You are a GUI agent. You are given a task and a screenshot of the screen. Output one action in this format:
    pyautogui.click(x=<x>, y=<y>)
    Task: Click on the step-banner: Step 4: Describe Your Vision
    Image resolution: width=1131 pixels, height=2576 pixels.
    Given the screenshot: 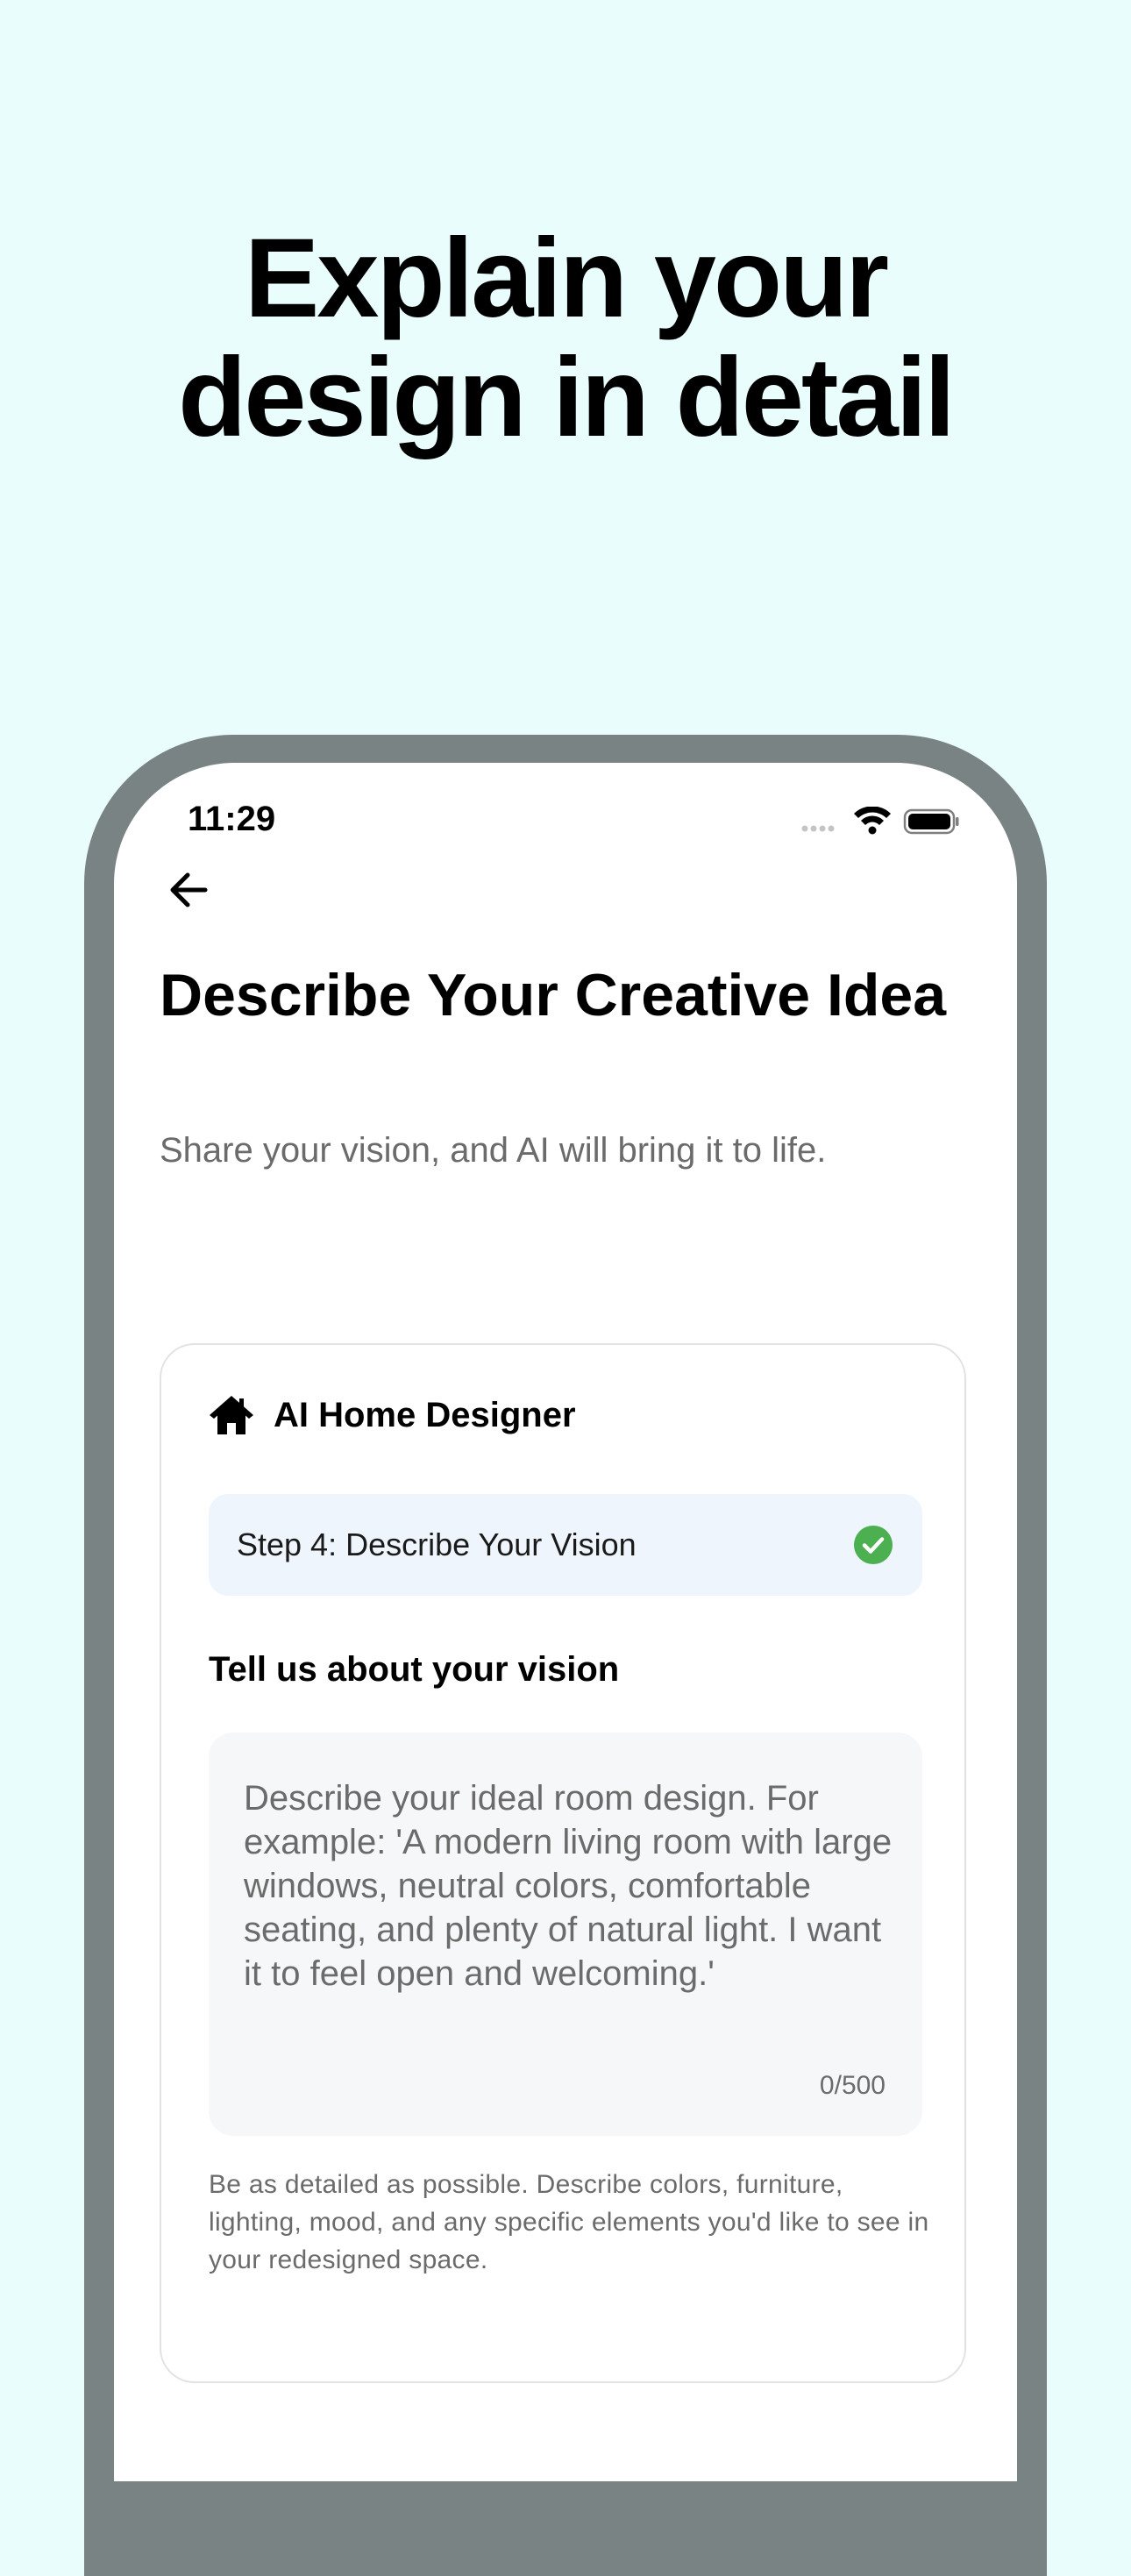 What is the action you would take?
    pyautogui.click(x=565, y=1545)
    